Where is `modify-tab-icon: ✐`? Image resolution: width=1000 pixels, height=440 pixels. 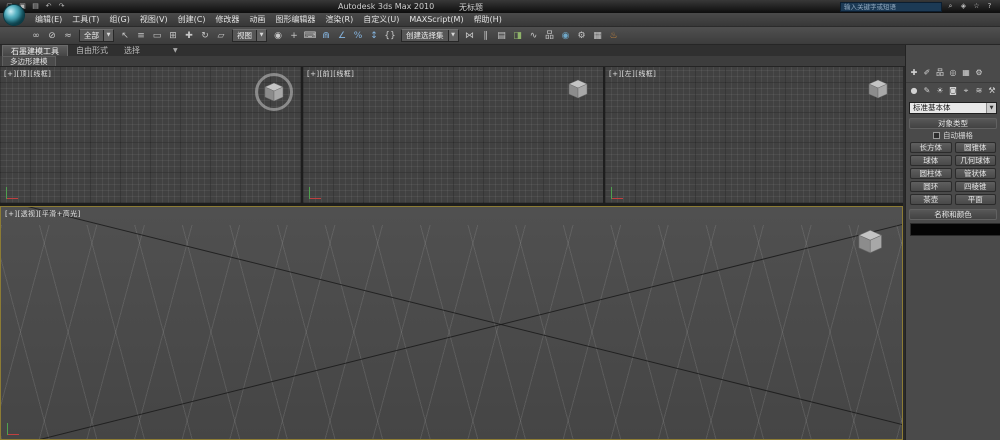 modify-tab-icon: ✐ is located at coordinates (927, 73).